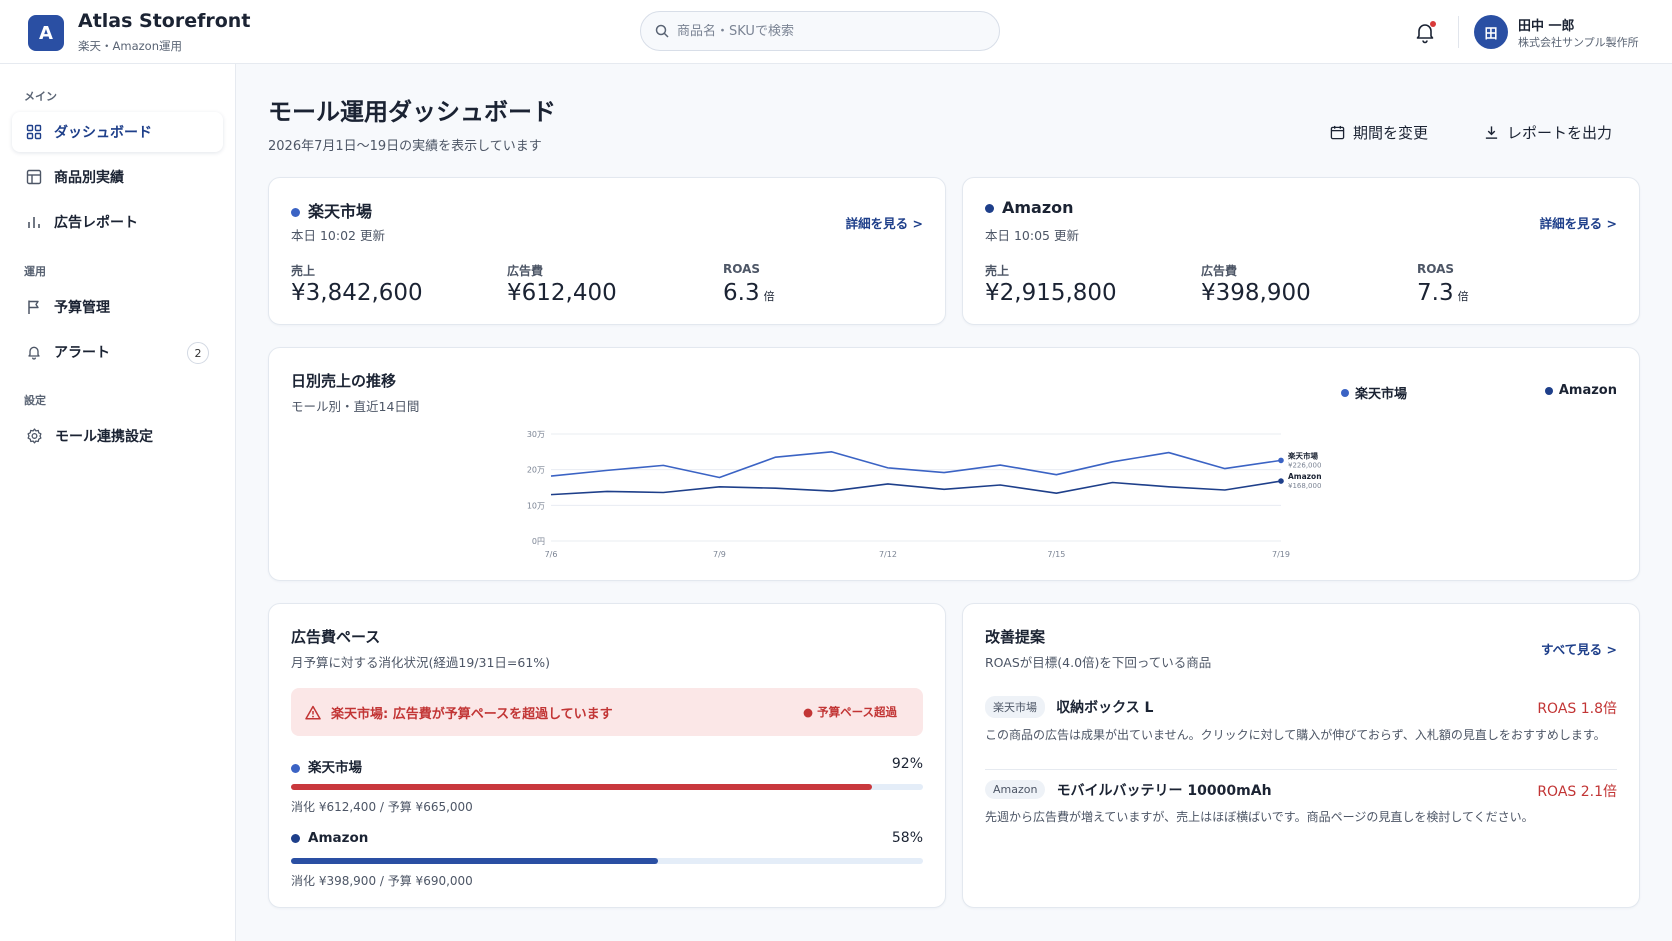 This screenshot has height=941, width=1672. Describe the element at coordinates (607, 755) in the screenshot. I see `ad-pace-card: 広告費ペース 月予算に対する消化状況(経過19/31日=61%) 楽天市場` at that location.